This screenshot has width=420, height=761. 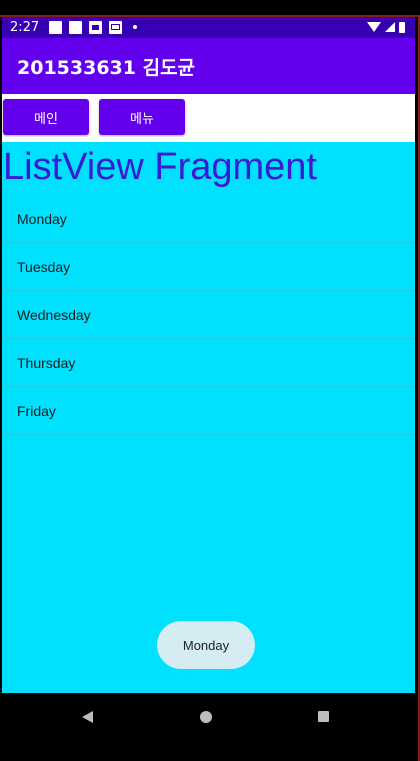 What do you see at coordinates (323, 716) in the screenshot?
I see `recents-icon` at bounding box center [323, 716].